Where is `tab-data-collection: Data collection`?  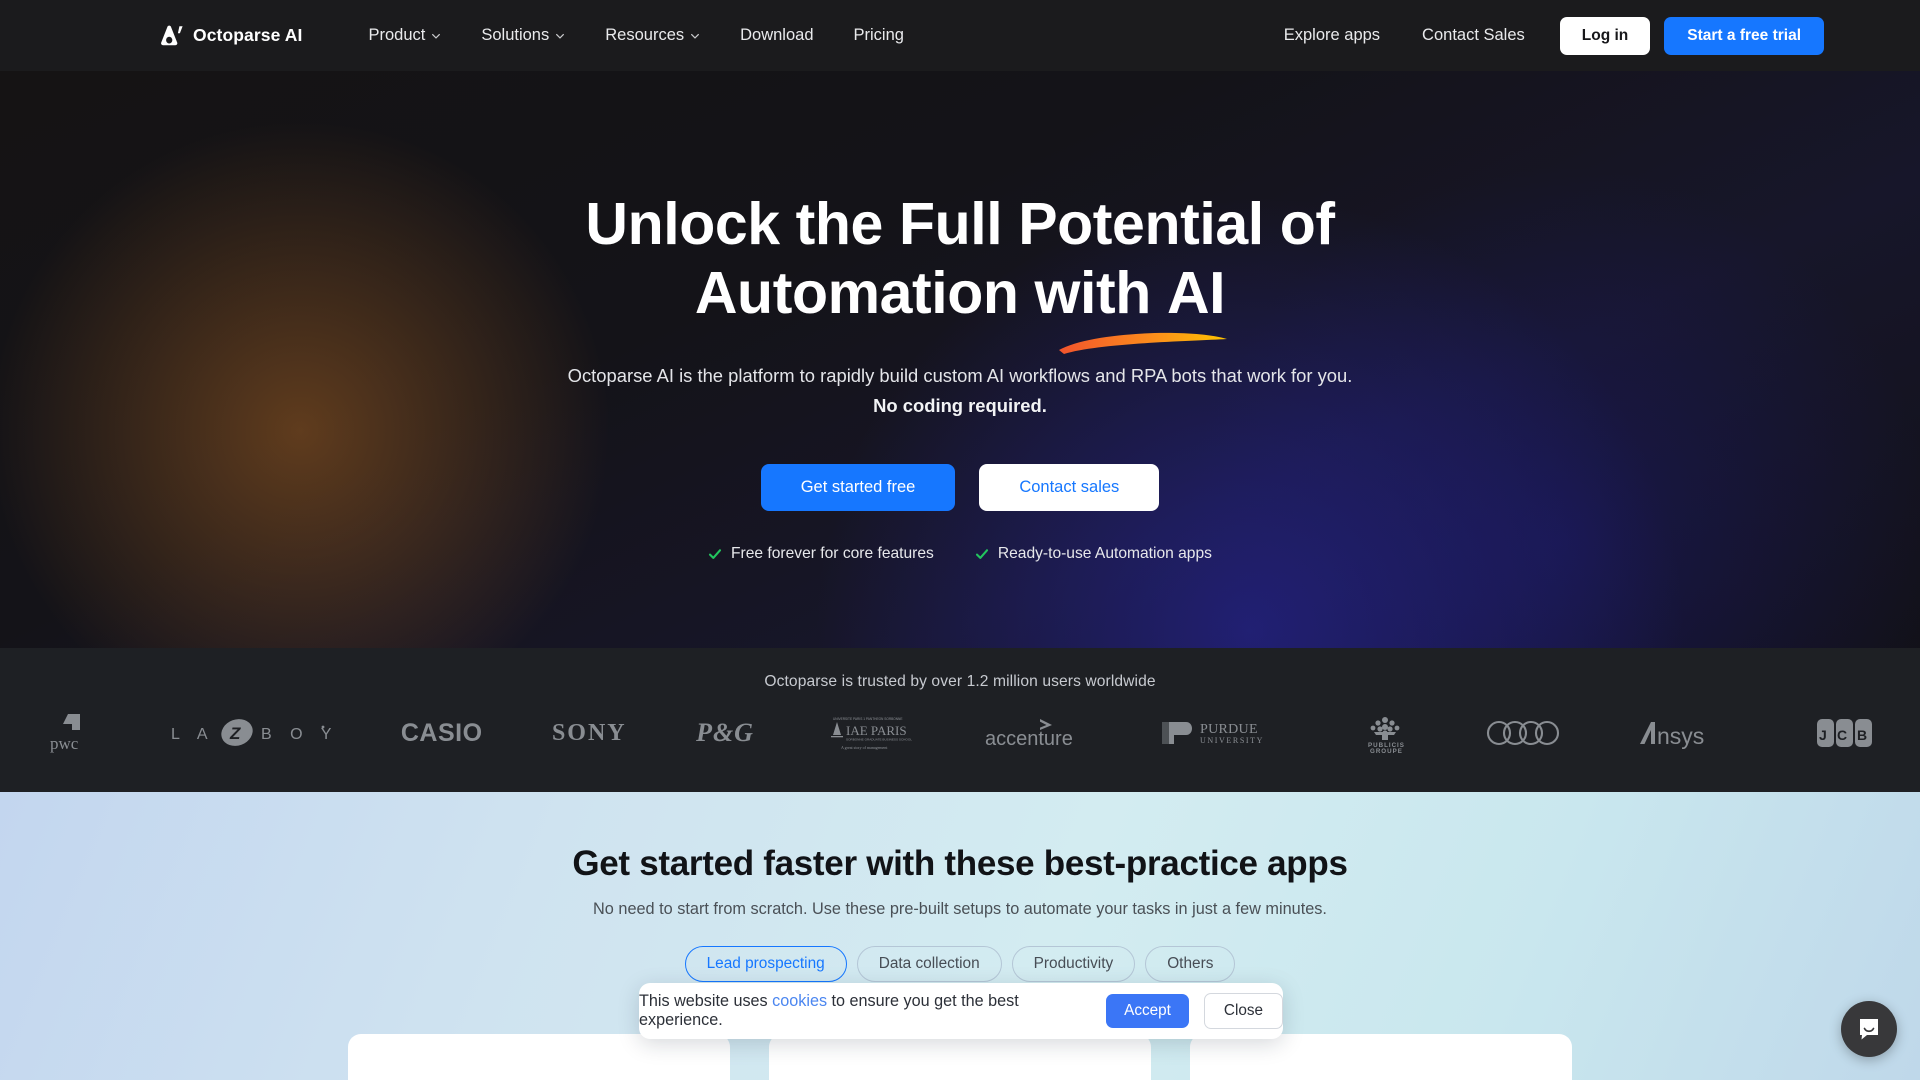 tab-data-collection: Data collection is located at coordinates (929, 964).